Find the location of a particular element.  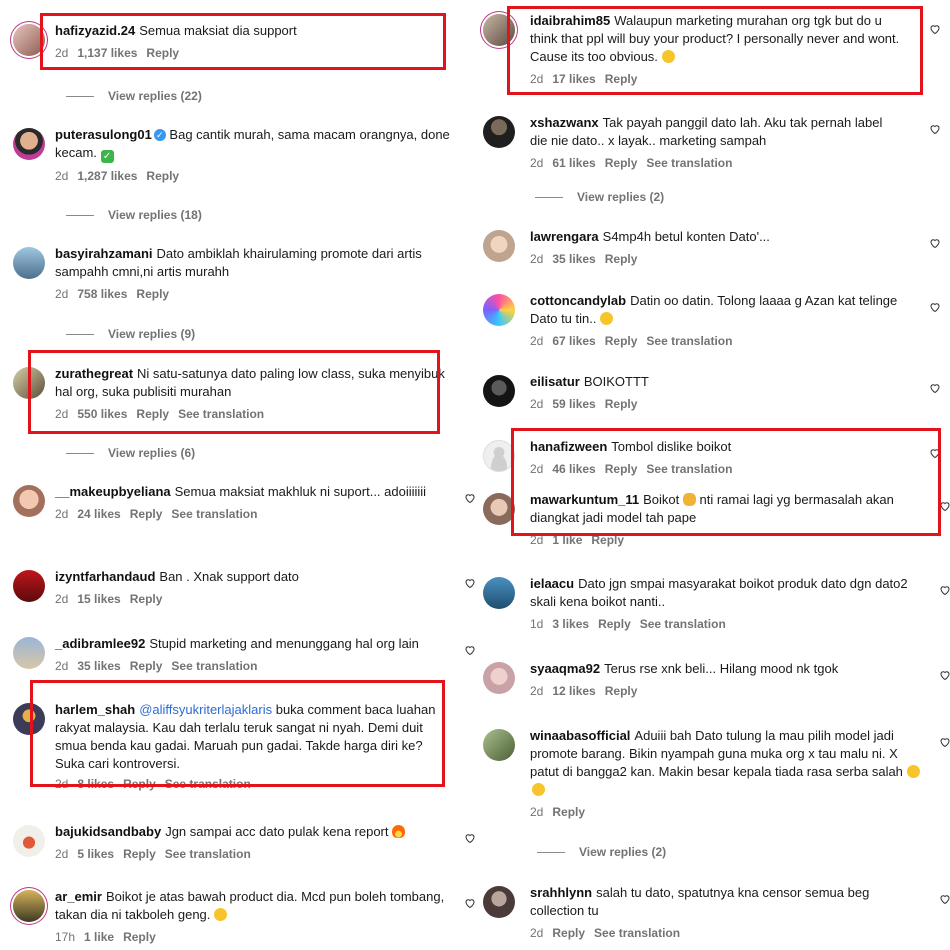

like-count: 46 likes is located at coordinates (573, 469).